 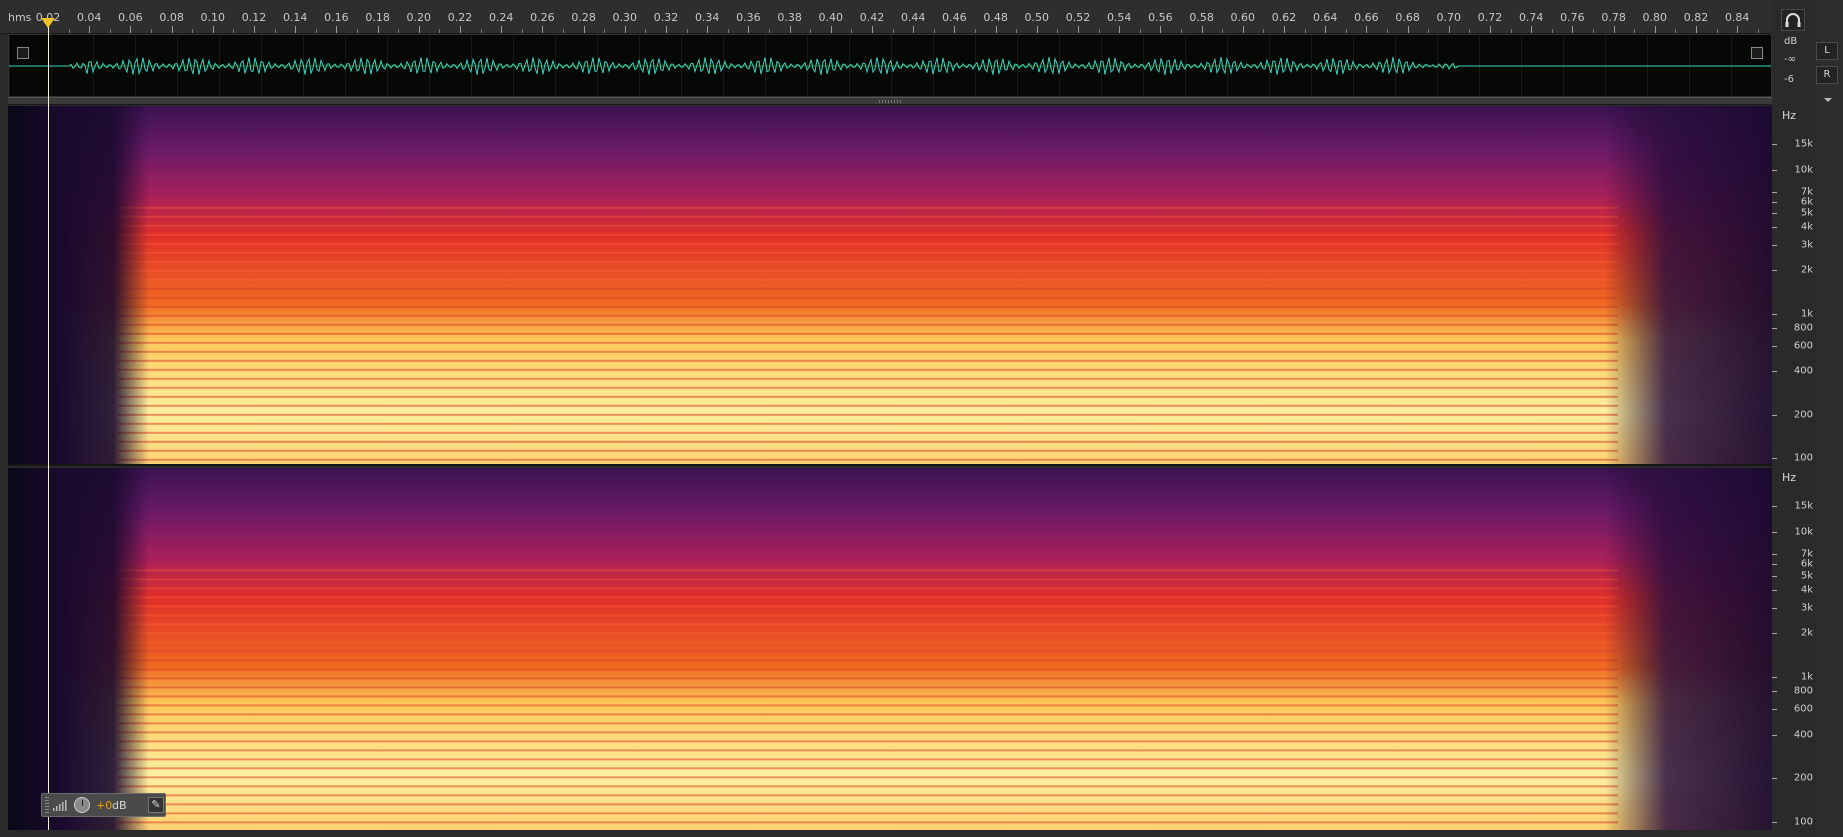 What do you see at coordinates (156, 805) in the screenshot?
I see `pin-hud-icon: ✎` at bounding box center [156, 805].